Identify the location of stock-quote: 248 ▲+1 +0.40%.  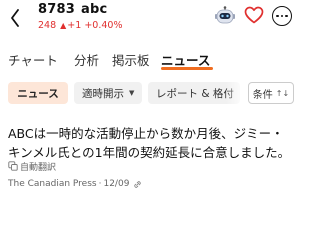
(80, 25).